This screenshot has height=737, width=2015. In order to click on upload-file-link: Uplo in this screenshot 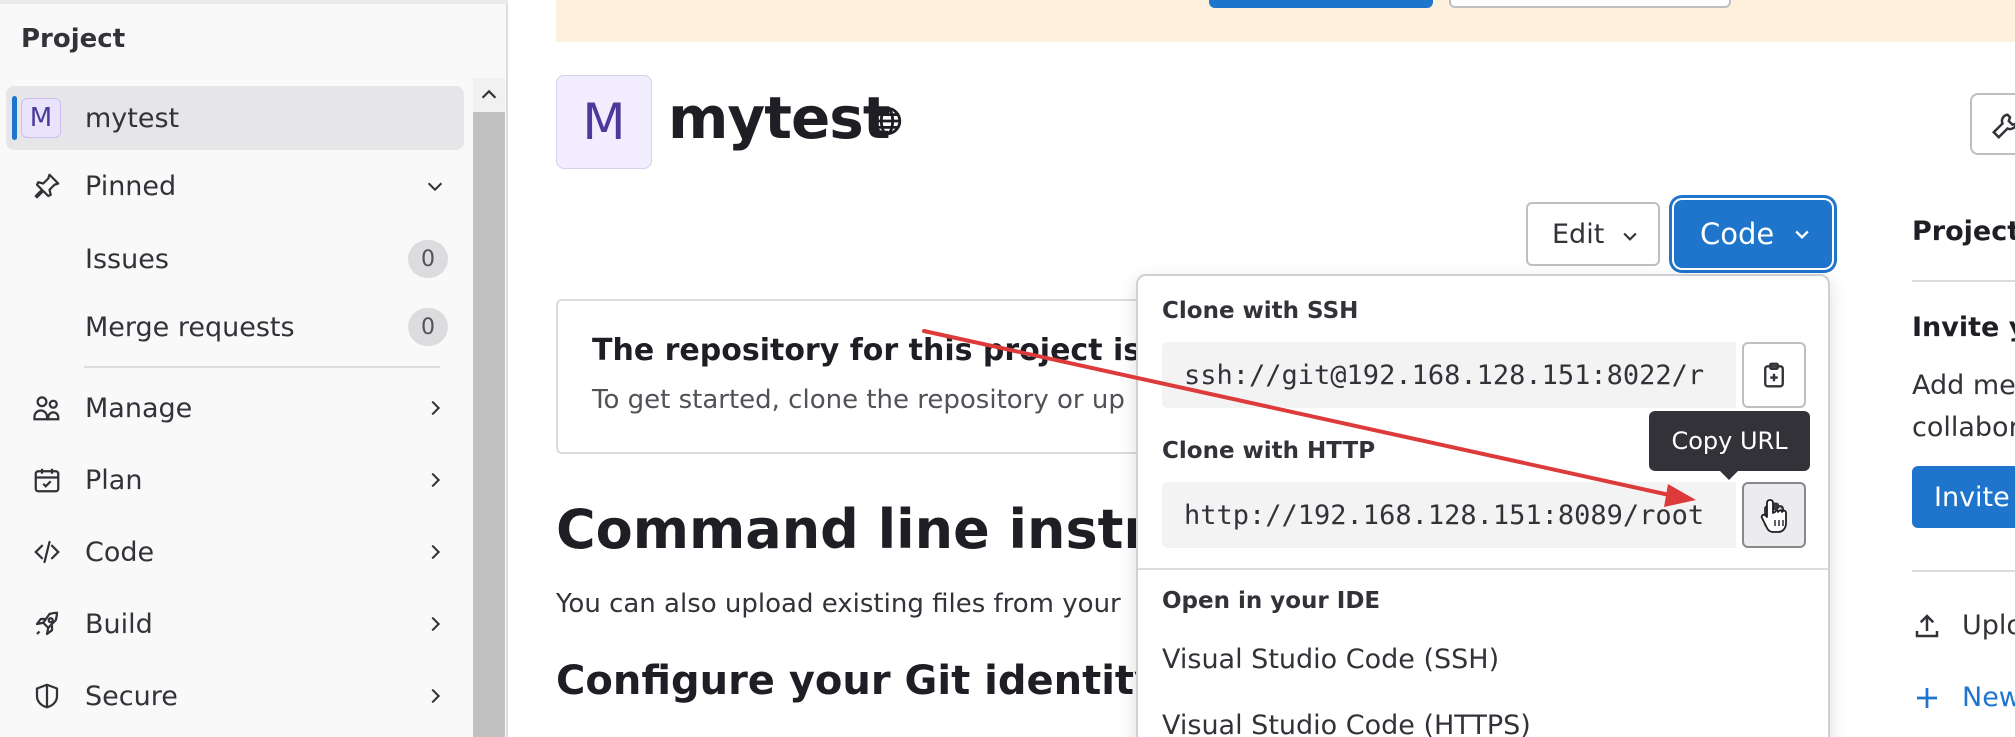, I will do `click(1963, 625)`.